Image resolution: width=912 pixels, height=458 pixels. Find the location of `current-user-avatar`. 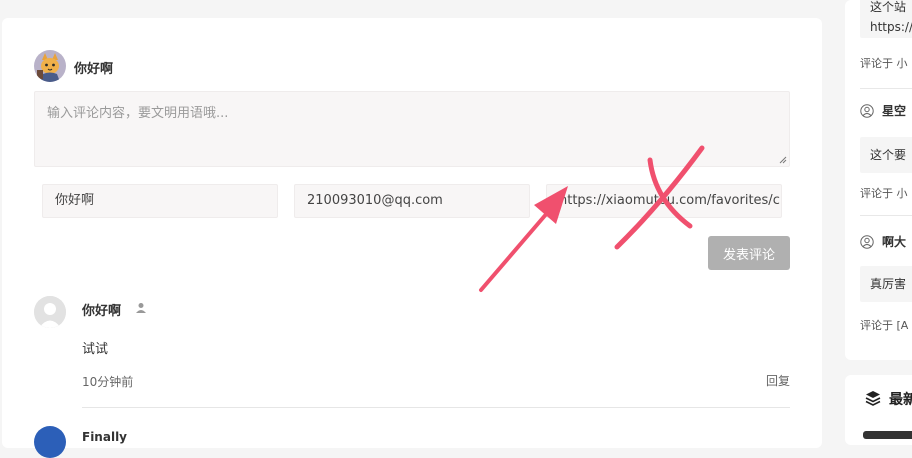

current-user-avatar is located at coordinates (50, 66).